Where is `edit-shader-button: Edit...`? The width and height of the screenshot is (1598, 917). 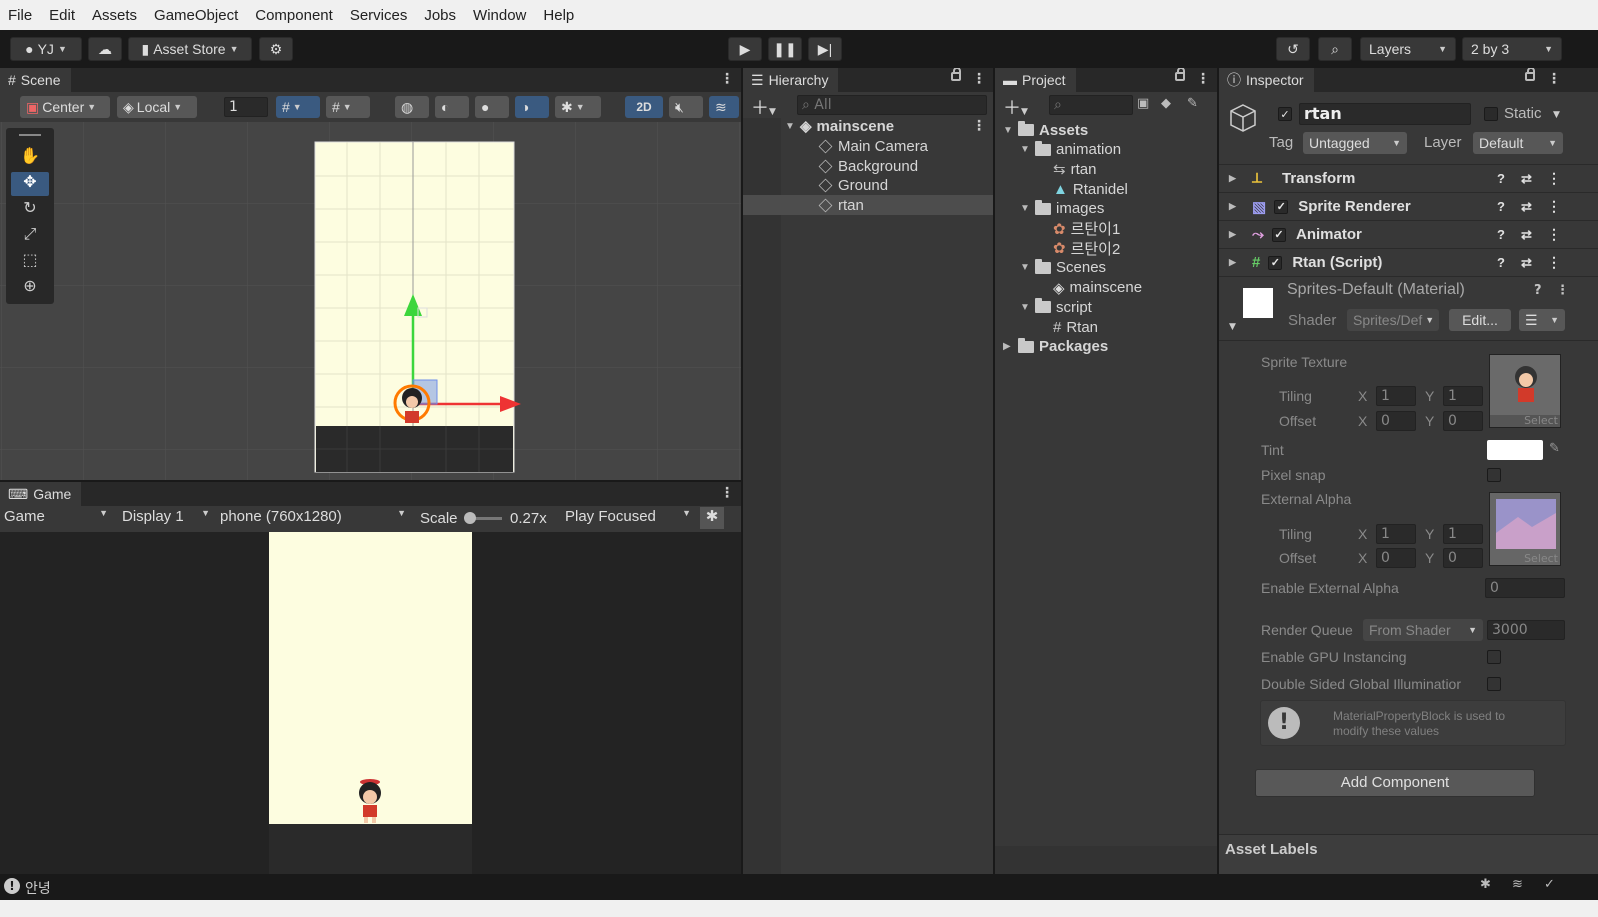 edit-shader-button: Edit... is located at coordinates (1480, 320).